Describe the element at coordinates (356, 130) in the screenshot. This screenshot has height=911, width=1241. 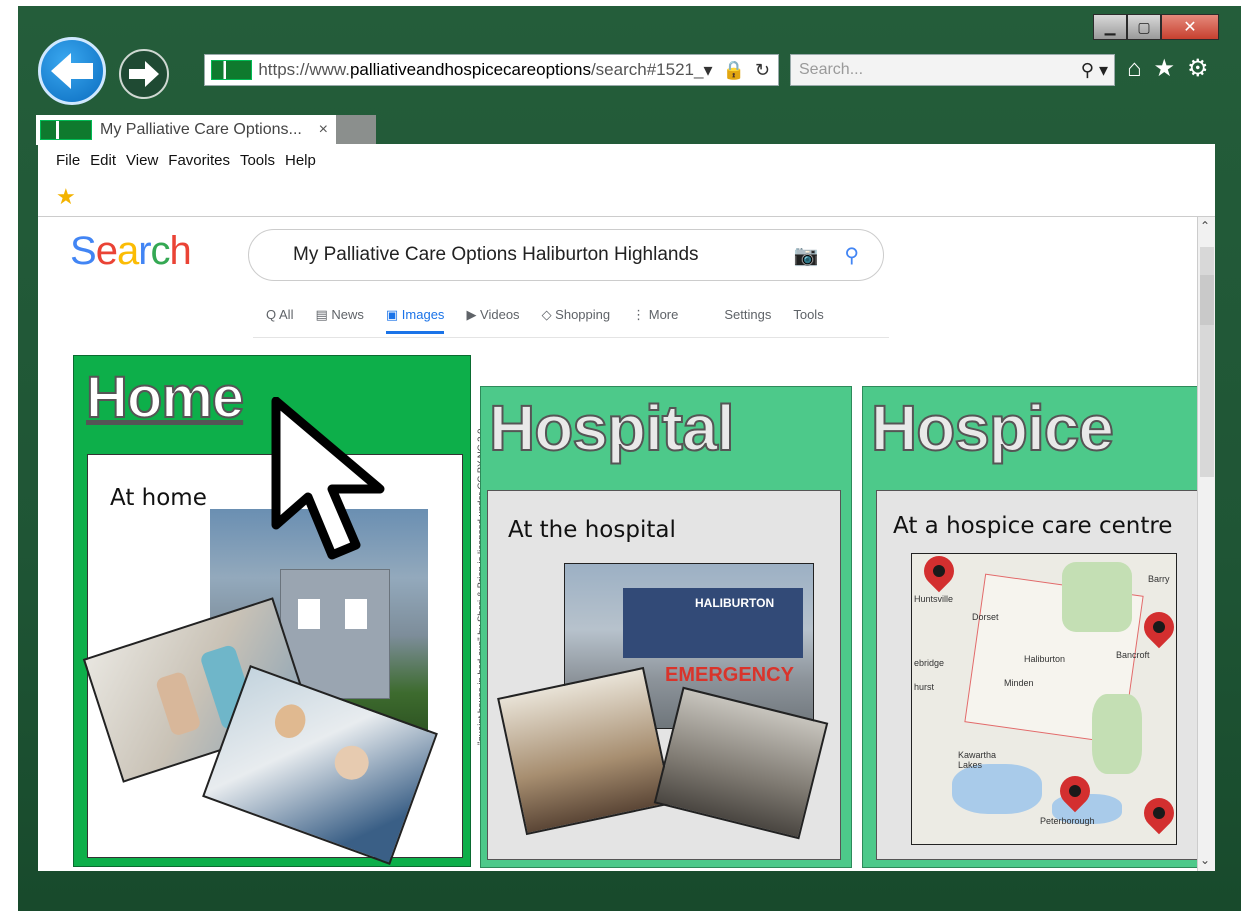
I see `new-tab-button` at that location.